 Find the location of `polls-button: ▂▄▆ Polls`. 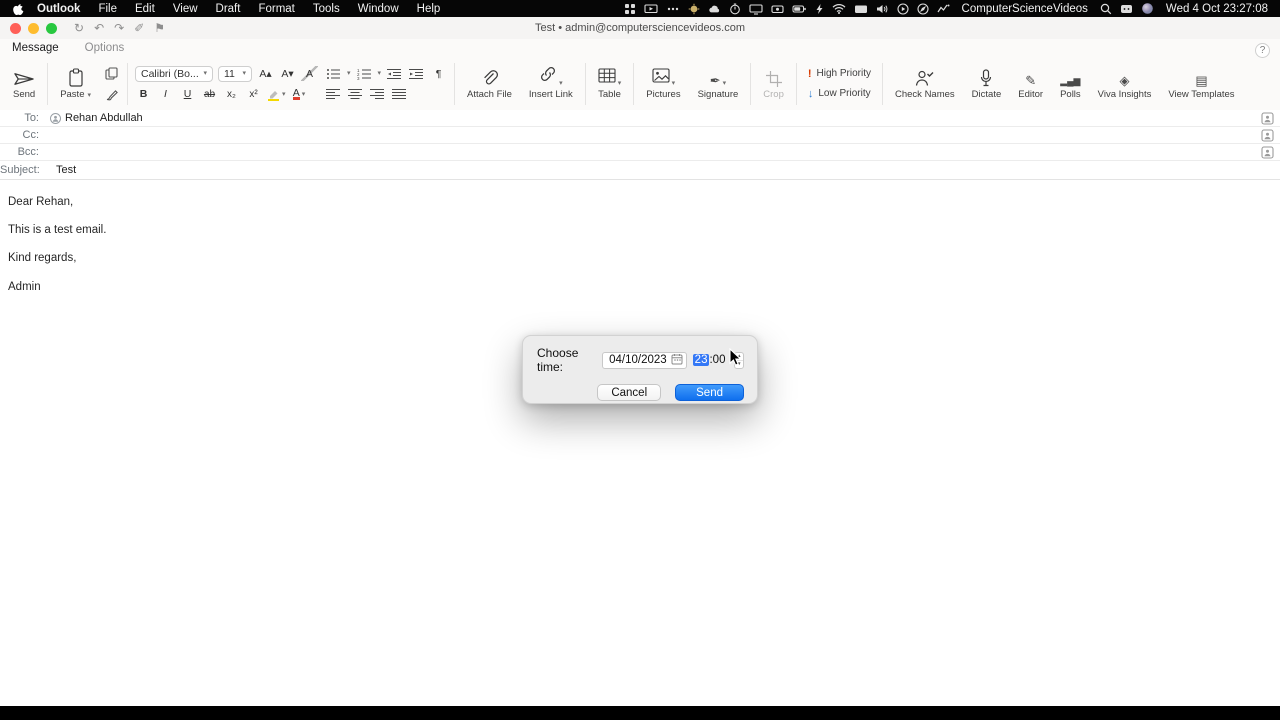

polls-button: ▂▄▆ Polls is located at coordinates (1070, 83).